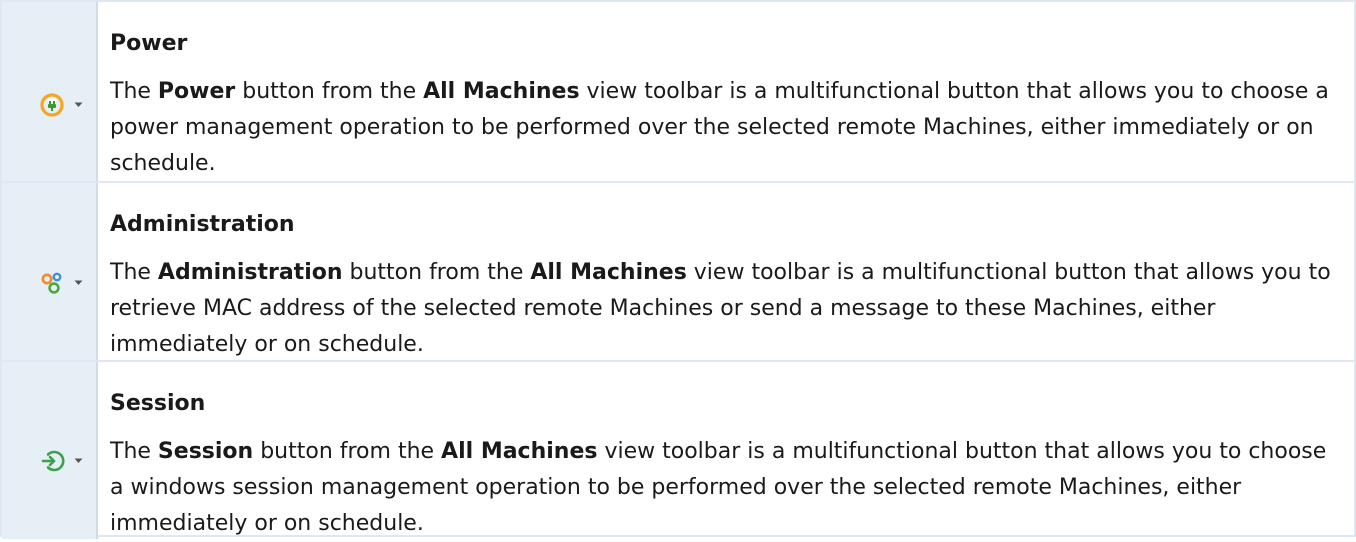  I want to click on button-name: Power, so click(196, 91).